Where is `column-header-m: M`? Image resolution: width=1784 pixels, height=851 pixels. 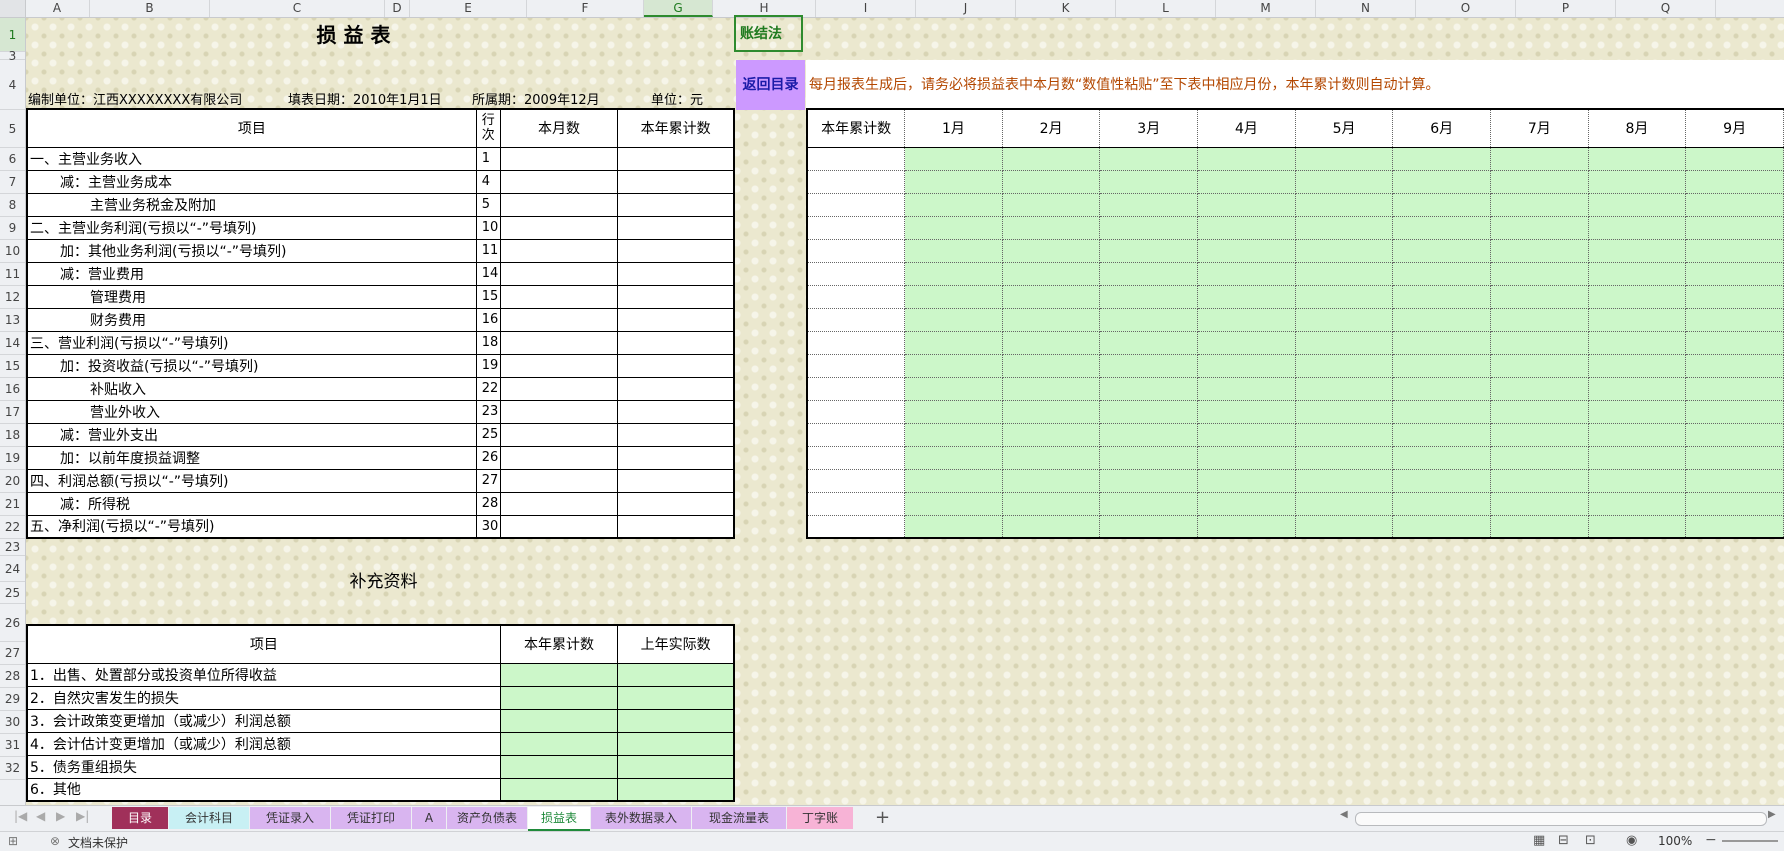
column-header-m: M is located at coordinates (1266, 8).